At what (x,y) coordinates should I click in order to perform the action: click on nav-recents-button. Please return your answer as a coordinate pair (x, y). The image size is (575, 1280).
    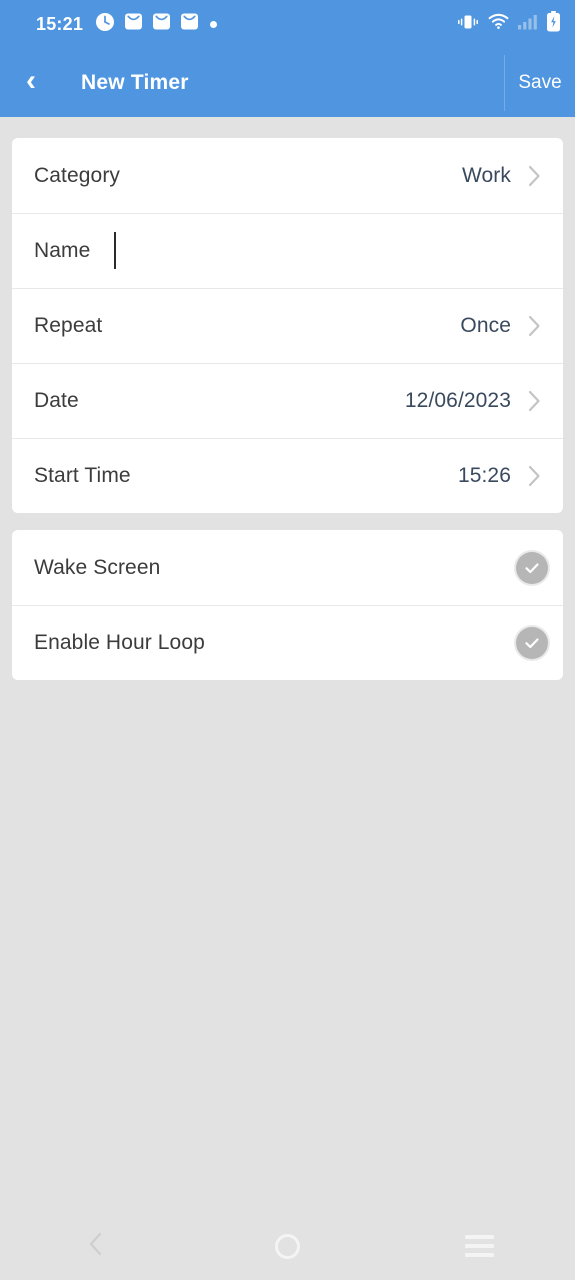
    Looking at the image, I should click on (479, 1246).